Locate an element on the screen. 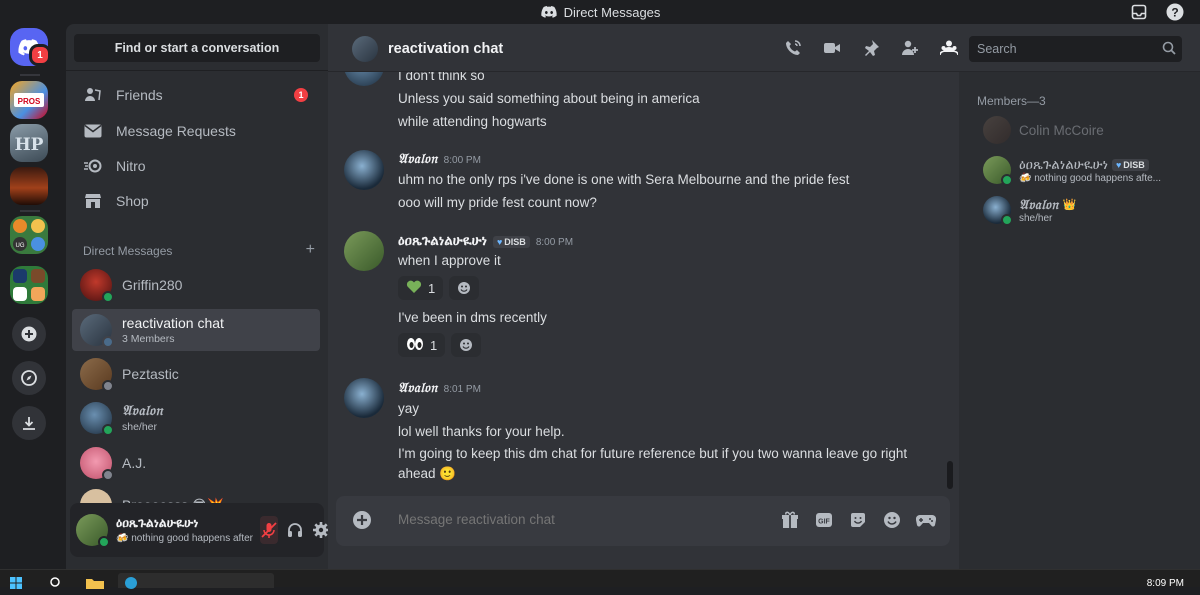 The width and height of the screenshot is (1200, 595). chat-title: reactivation chat is located at coordinates (445, 49).